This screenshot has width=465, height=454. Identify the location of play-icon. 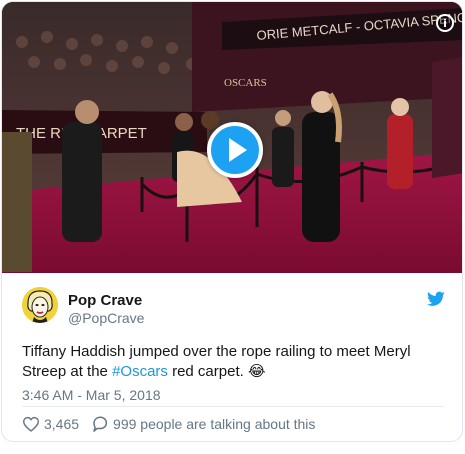
(237, 150).